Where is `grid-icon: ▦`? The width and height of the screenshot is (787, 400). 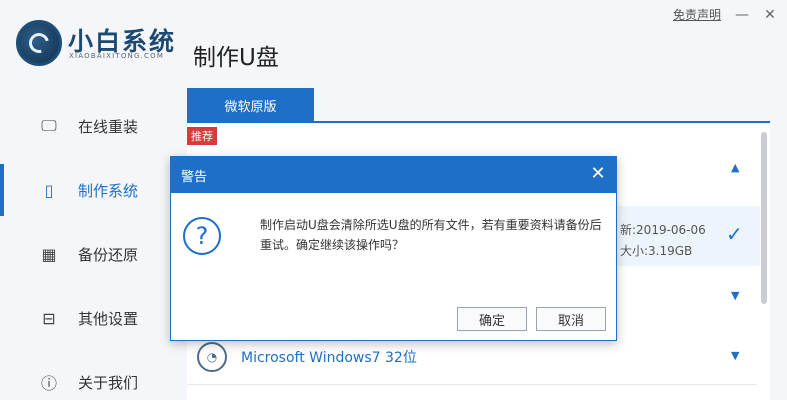 grid-icon: ▦ is located at coordinates (49, 254).